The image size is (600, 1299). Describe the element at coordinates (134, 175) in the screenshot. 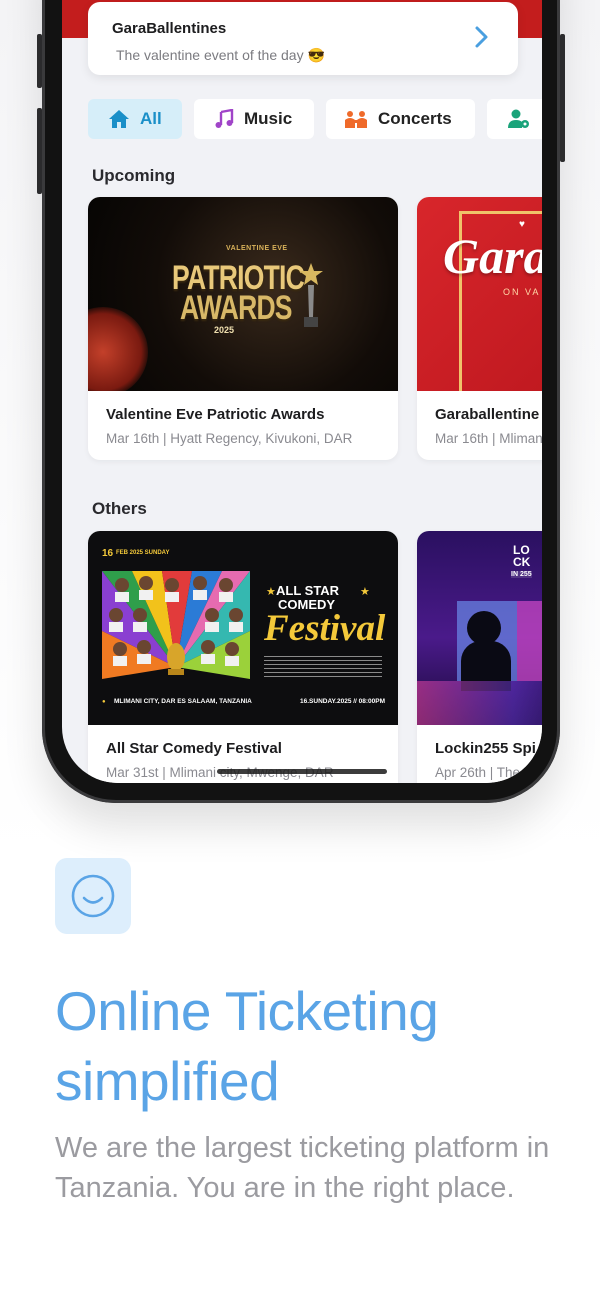

I see `section-title-upcoming: Upcoming` at that location.